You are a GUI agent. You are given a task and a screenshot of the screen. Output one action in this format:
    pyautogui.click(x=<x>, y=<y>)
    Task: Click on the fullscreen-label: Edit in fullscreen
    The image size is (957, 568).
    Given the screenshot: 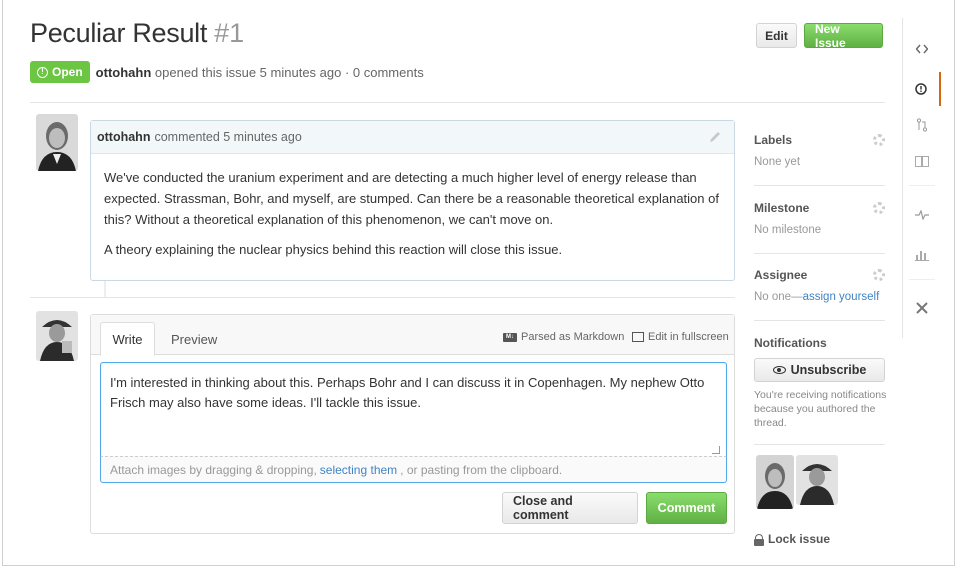 What is the action you would take?
    pyautogui.click(x=688, y=337)
    